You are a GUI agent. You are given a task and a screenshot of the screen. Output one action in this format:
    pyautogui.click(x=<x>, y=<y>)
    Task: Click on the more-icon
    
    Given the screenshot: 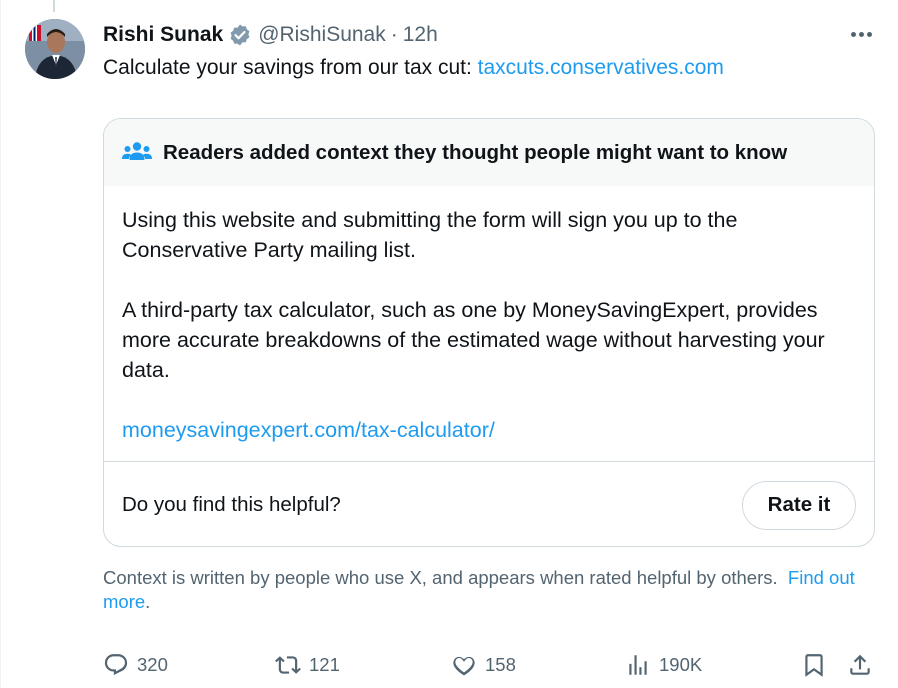 What is the action you would take?
    pyautogui.click(x=861, y=34)
    